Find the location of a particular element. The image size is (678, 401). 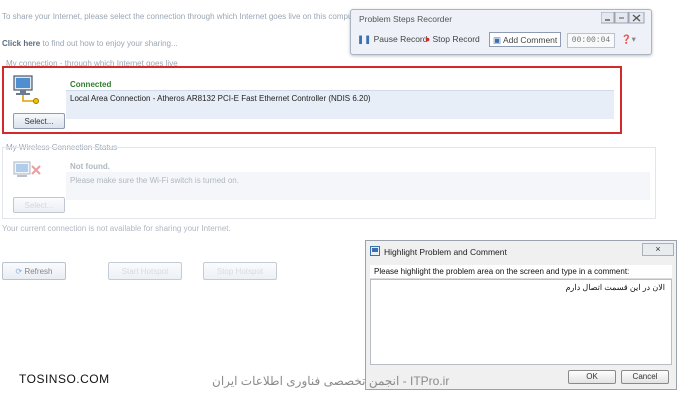

wireless-disconnected-icon is located at coordinates (28, 176).